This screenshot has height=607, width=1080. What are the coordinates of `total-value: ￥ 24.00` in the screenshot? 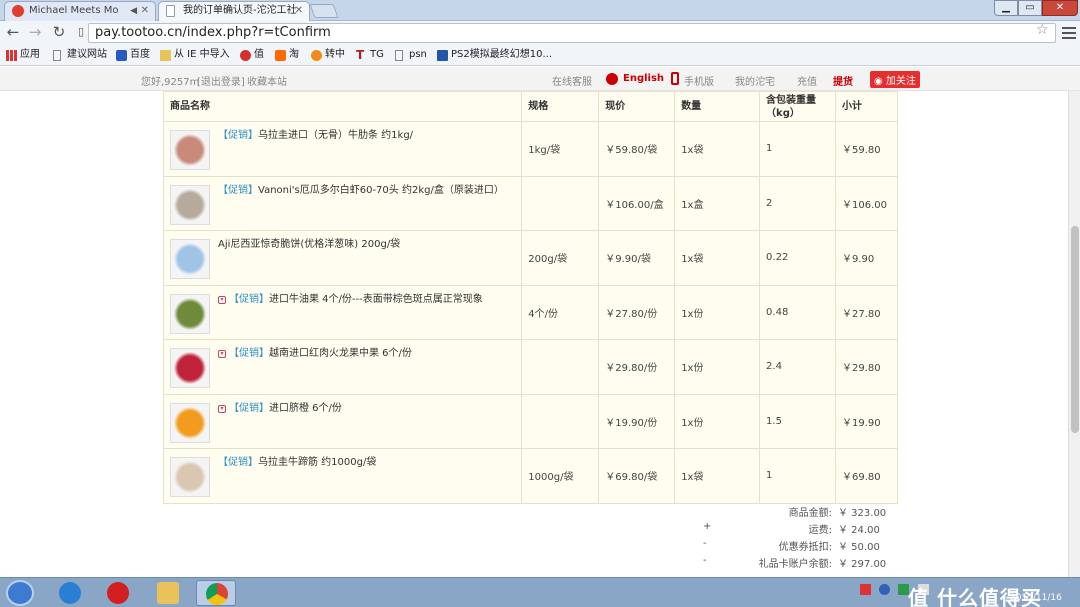 It's located at (859, 530).